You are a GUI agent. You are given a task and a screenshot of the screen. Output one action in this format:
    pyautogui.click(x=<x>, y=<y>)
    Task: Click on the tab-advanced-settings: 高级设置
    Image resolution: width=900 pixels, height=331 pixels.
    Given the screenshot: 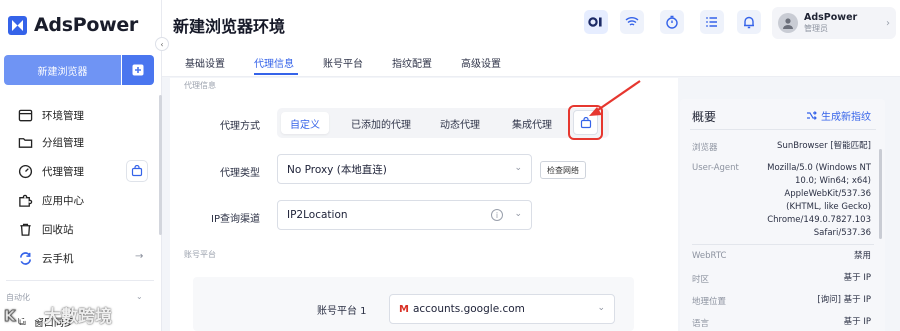 What is the action you would take?
    pyautogui.click(x=481, y=62)
    